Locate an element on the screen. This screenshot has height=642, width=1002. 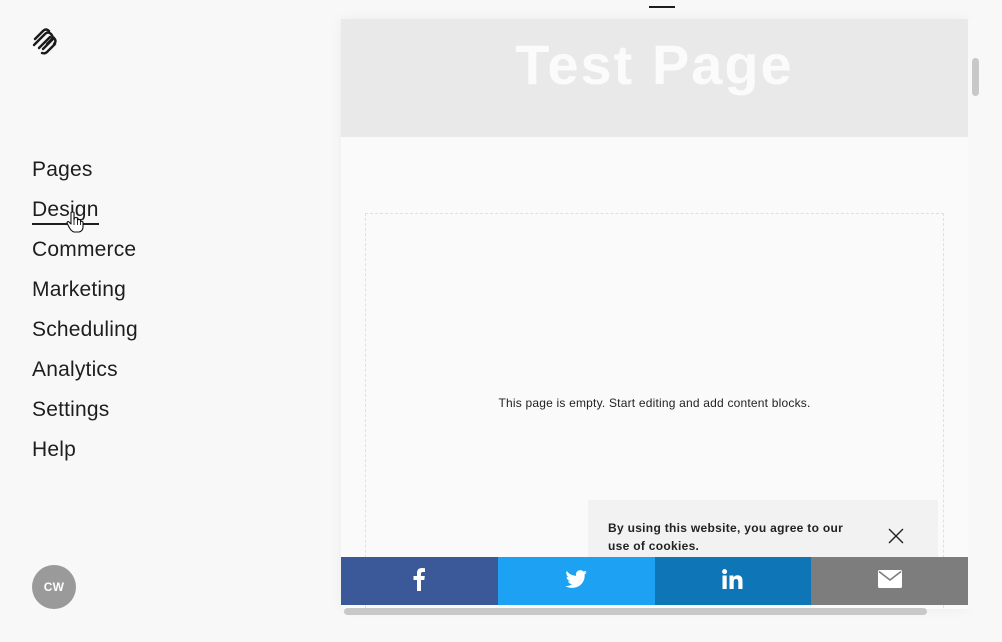
user-avatar: CW is located at coordinates (54, 587).